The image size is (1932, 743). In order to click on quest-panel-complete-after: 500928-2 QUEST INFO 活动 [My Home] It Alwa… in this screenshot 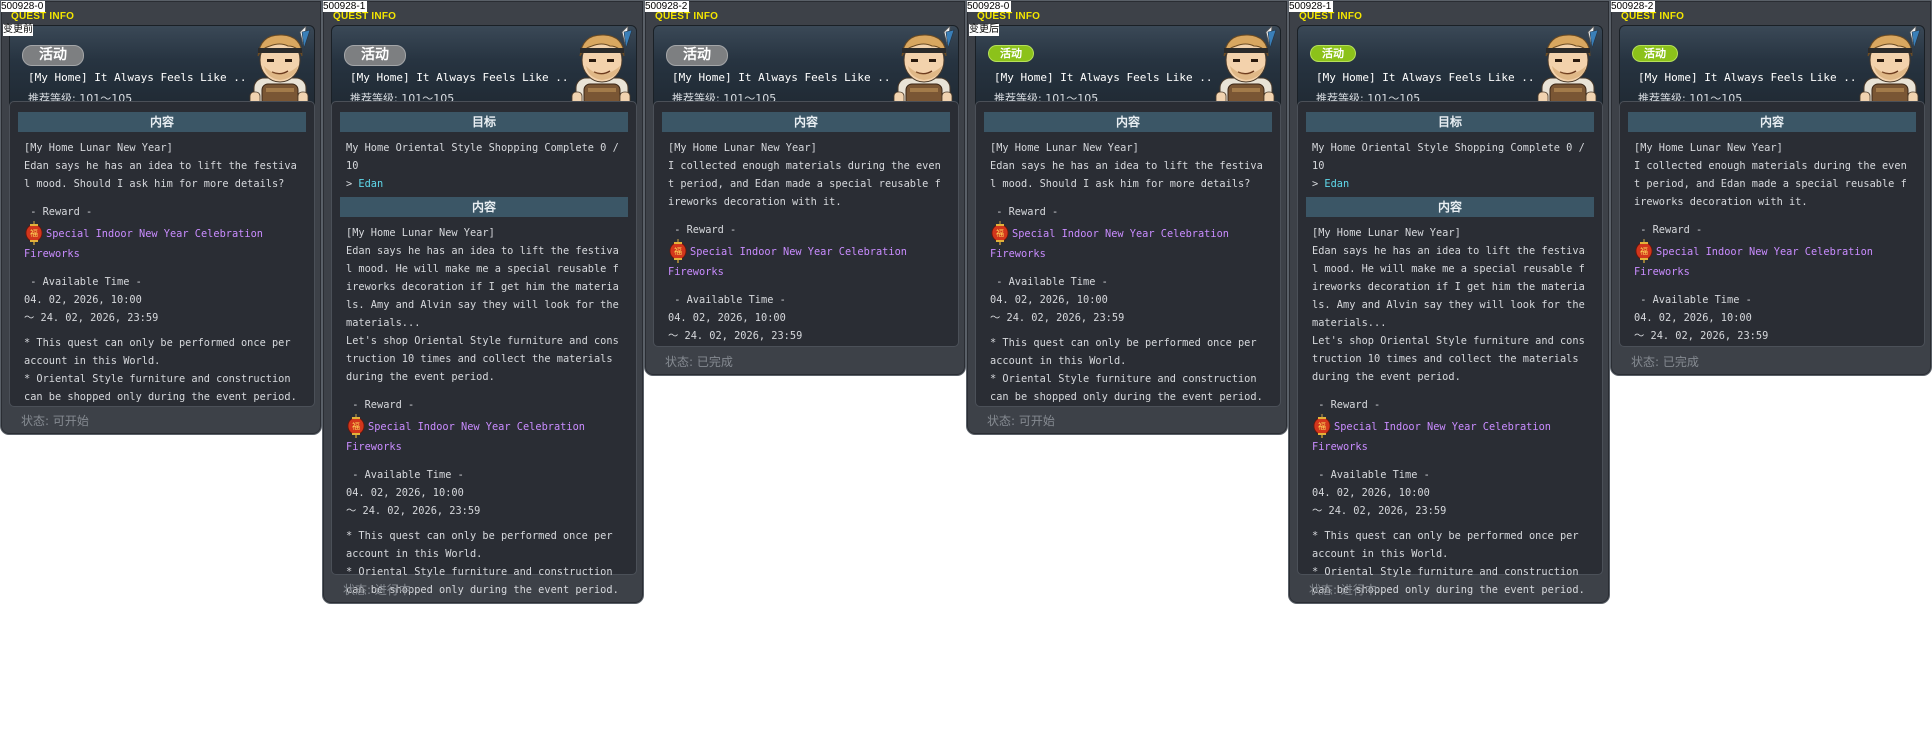, I will do `click(1771, 188)`.